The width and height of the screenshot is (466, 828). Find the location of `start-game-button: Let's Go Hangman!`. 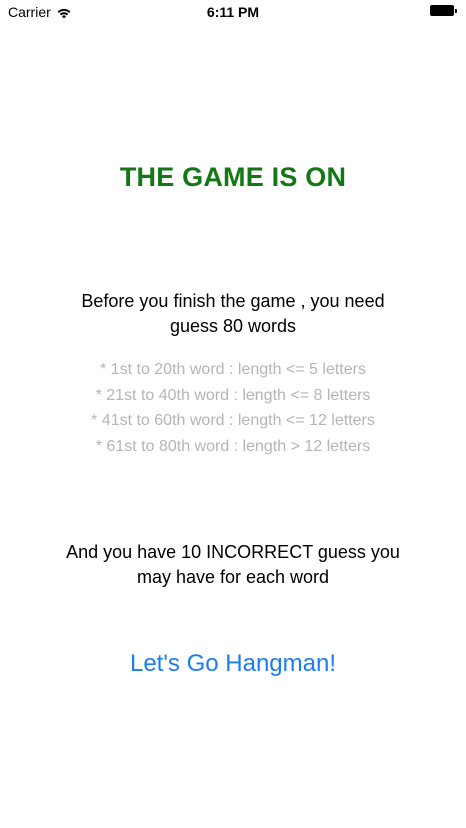

start-game-button: Let's Go Hangman! is located at coordinates (233, 664).